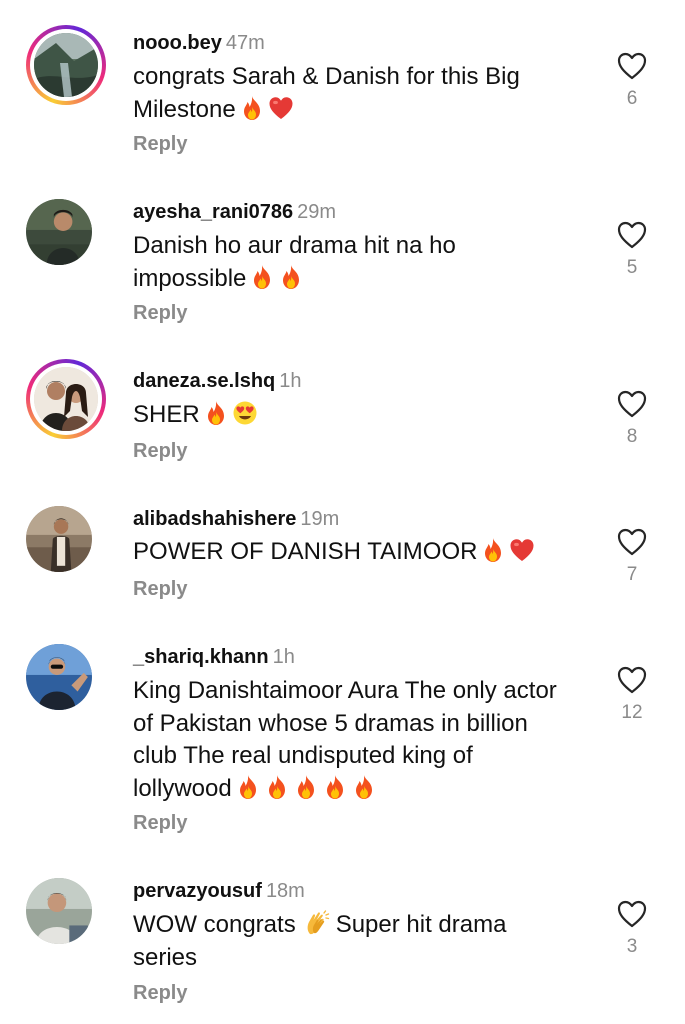 The width and height of the screenshot is (685, 1024). I want to click on like-control: 7, so click(632, 557).